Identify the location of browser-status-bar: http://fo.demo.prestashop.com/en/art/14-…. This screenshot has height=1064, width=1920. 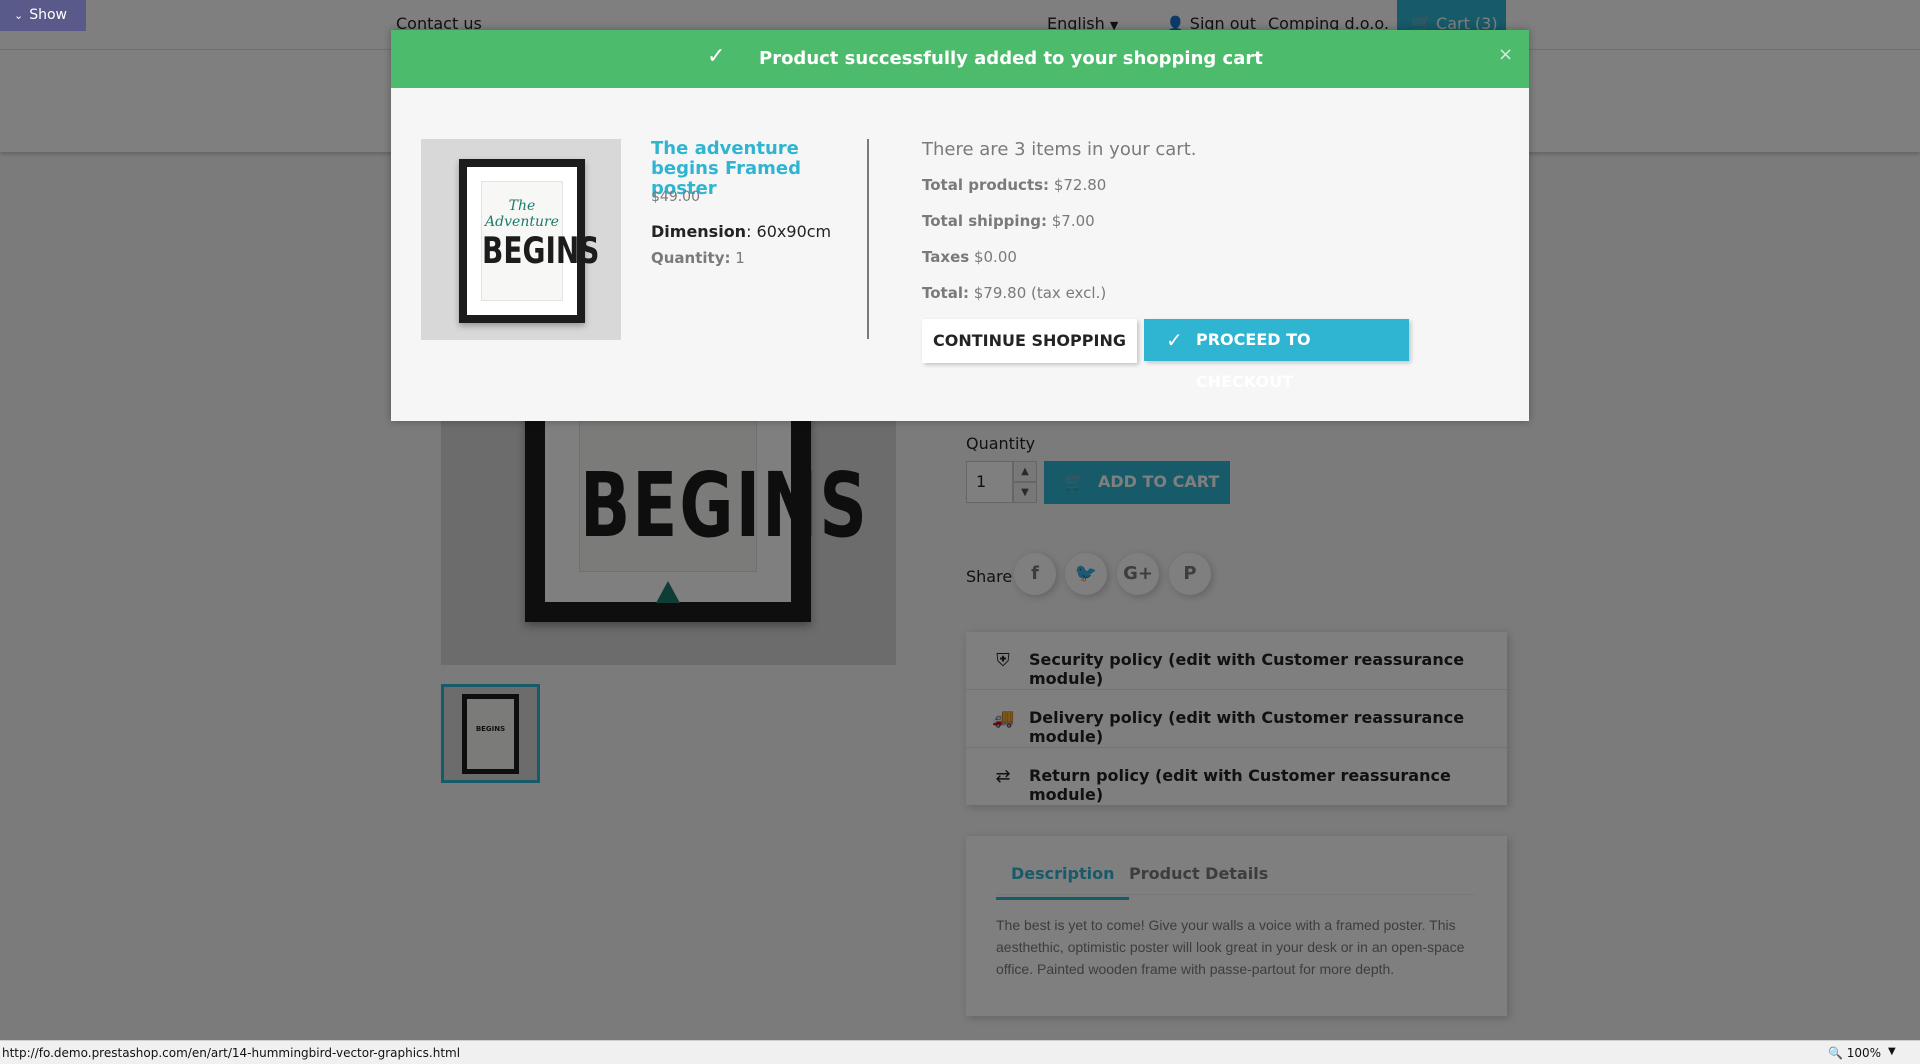
(960, 1052).